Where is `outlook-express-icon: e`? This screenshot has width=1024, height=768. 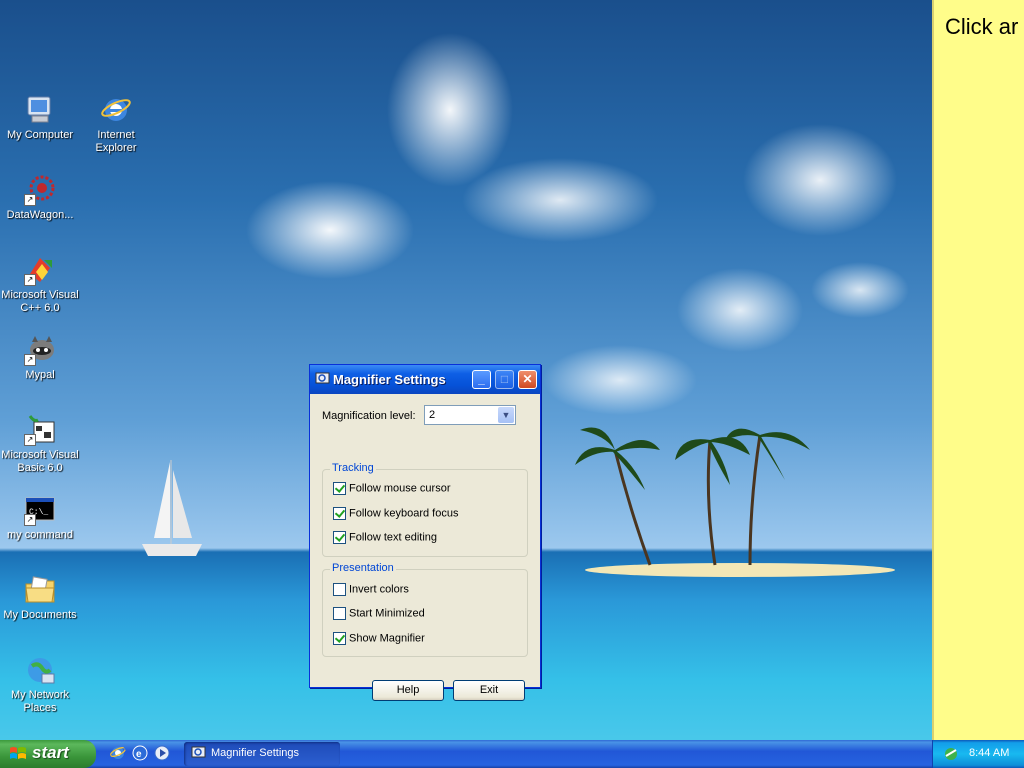
outlook-express-icon: e is located at coordinates (140, 753).